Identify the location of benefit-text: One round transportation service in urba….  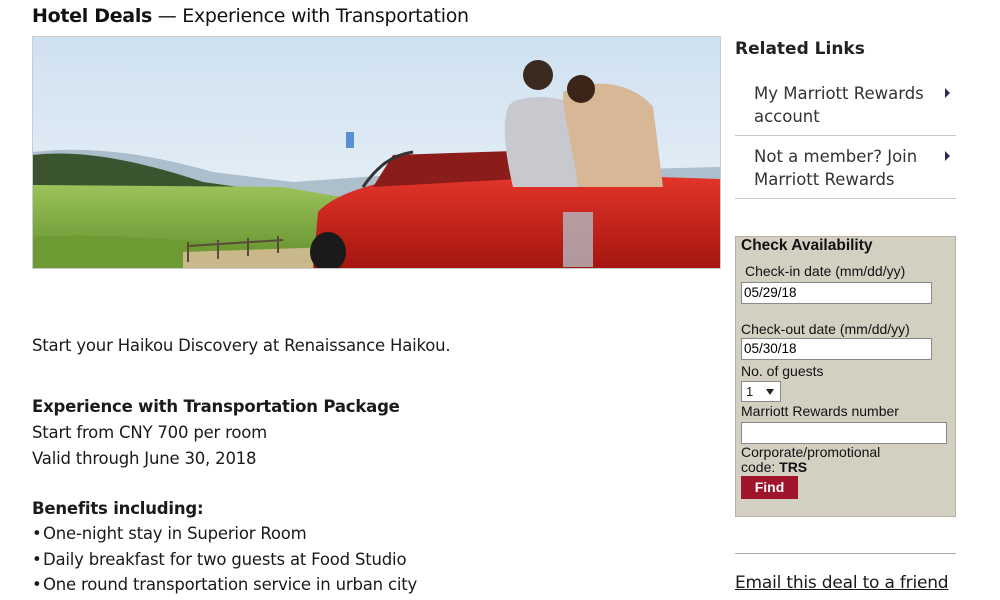
(230, 584).